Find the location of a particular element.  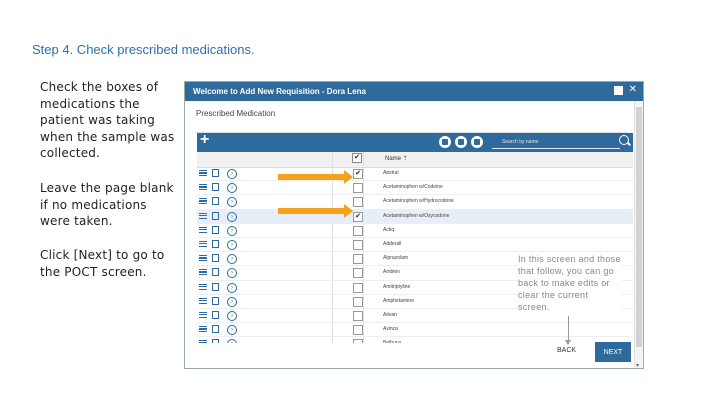

close-icon: ✕ is located at coordinates (633, 90).